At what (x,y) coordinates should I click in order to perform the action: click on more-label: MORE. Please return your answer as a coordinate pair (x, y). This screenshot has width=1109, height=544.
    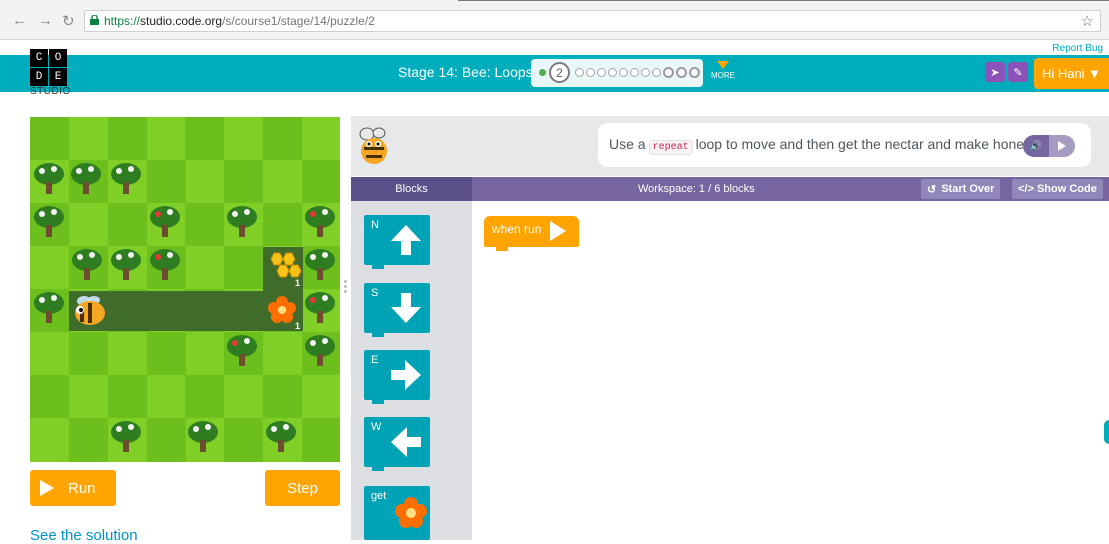
    Looking at the image, I should click on (723, 75).